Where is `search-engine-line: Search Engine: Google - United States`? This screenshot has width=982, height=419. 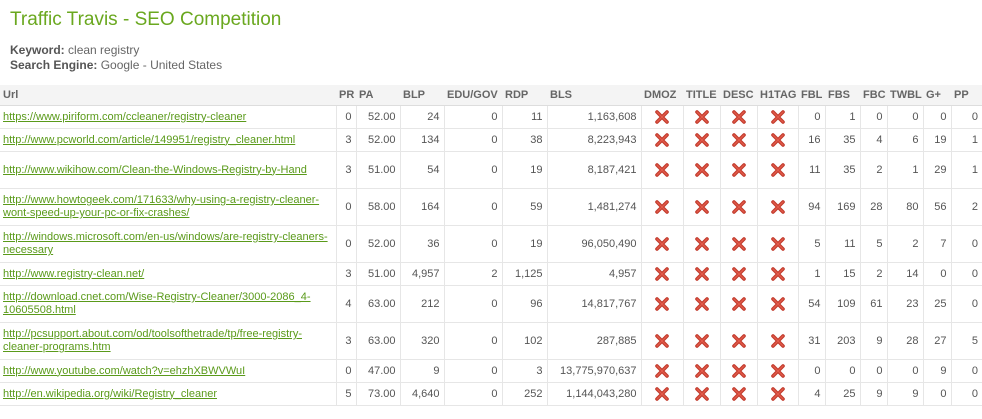 search-engine-line: Search Engine: Google - United States is located at coordinates (116, 65).